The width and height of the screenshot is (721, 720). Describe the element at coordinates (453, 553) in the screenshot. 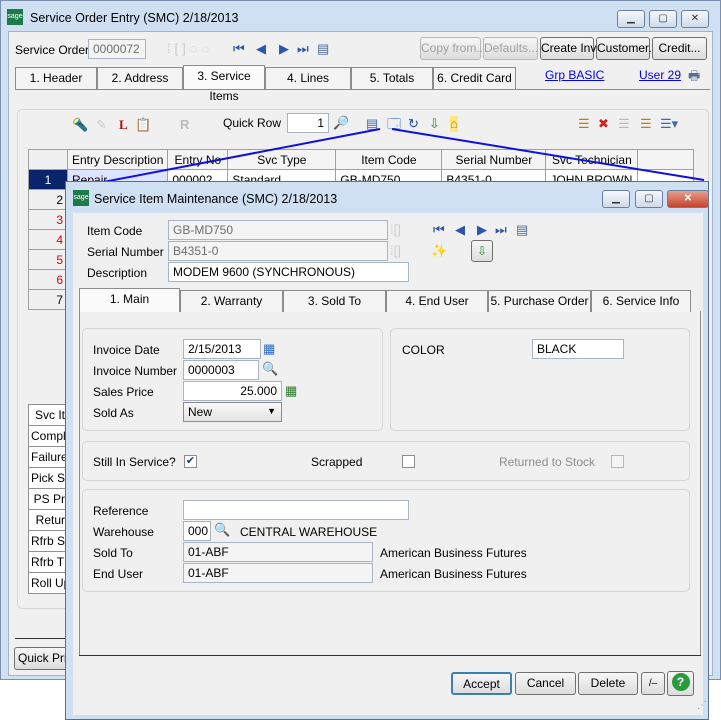

I see `sold-to-name: American Business Futures` at that location.